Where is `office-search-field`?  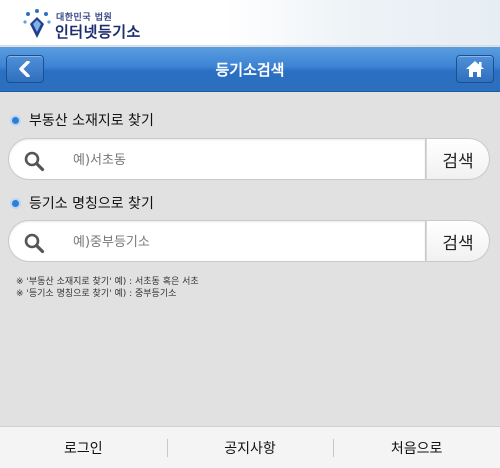 office-search-field is located at coordinates (217, 241).